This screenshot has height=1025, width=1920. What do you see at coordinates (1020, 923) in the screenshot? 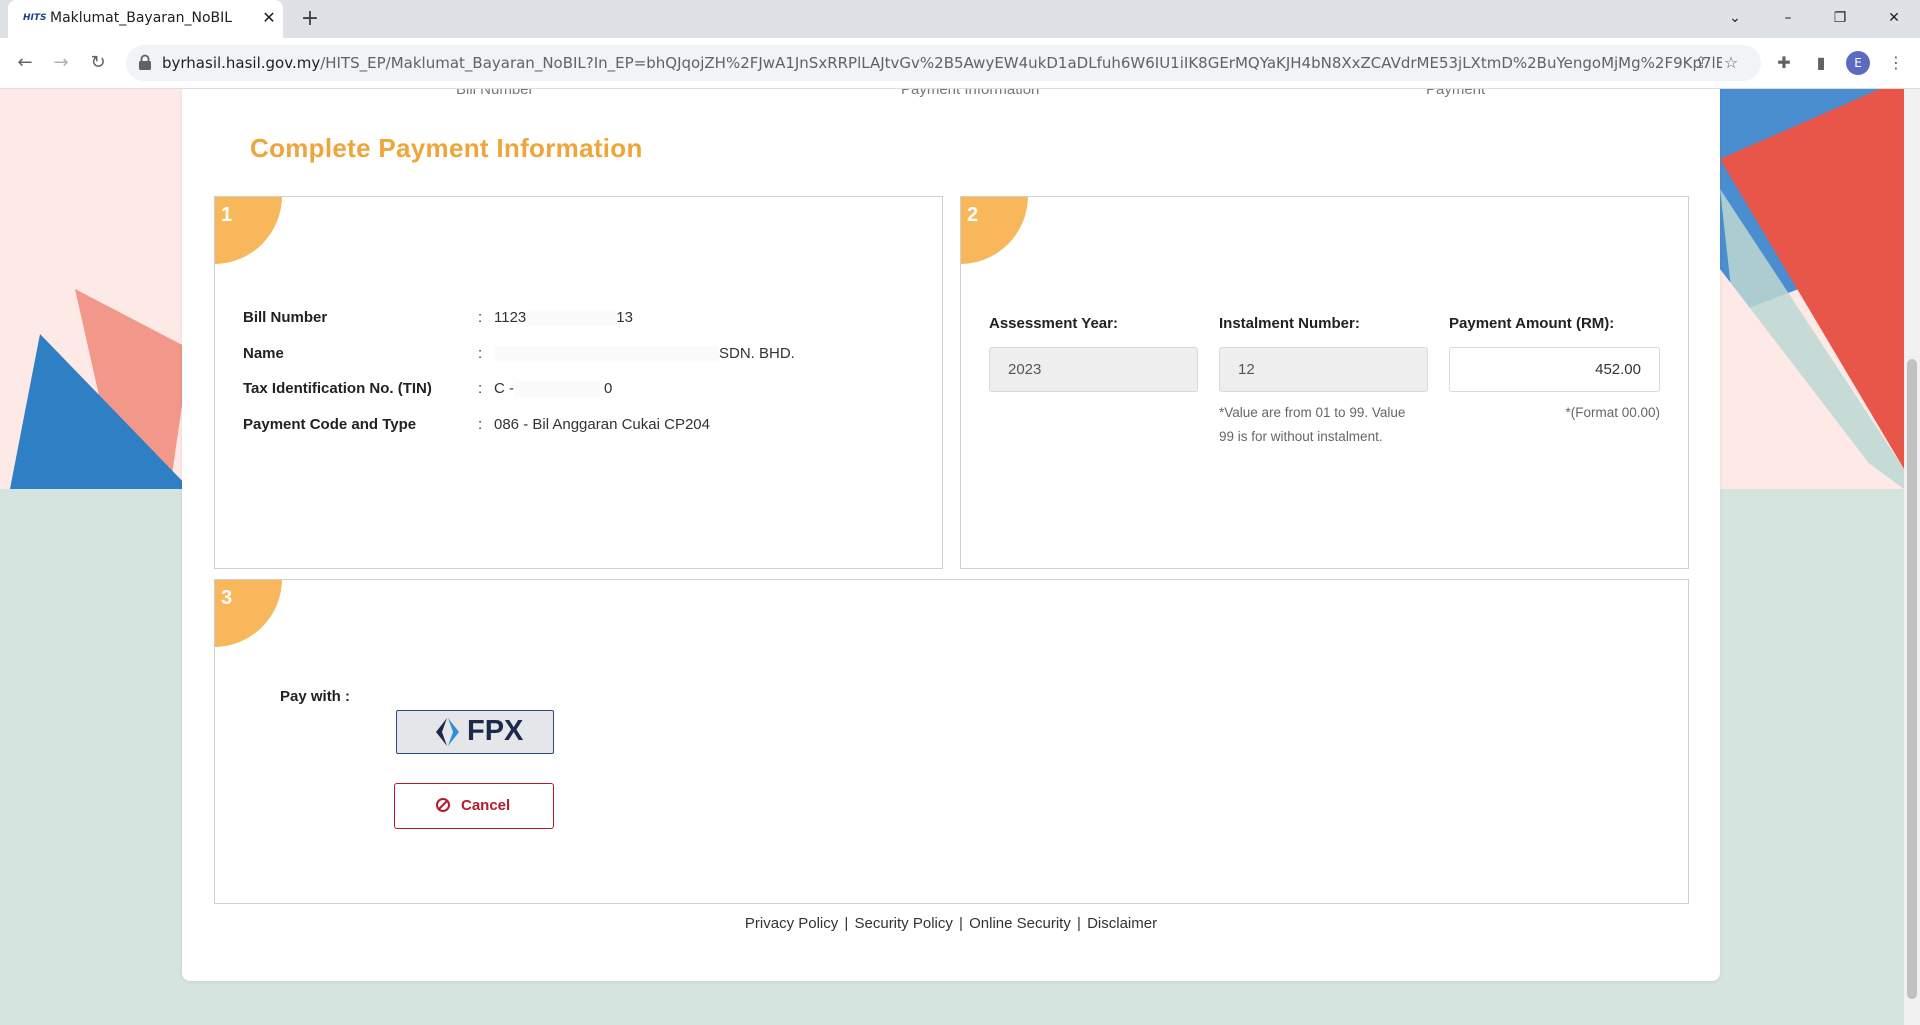
I see `online-security-link: Online Security` at bounding box center [1020, 923].